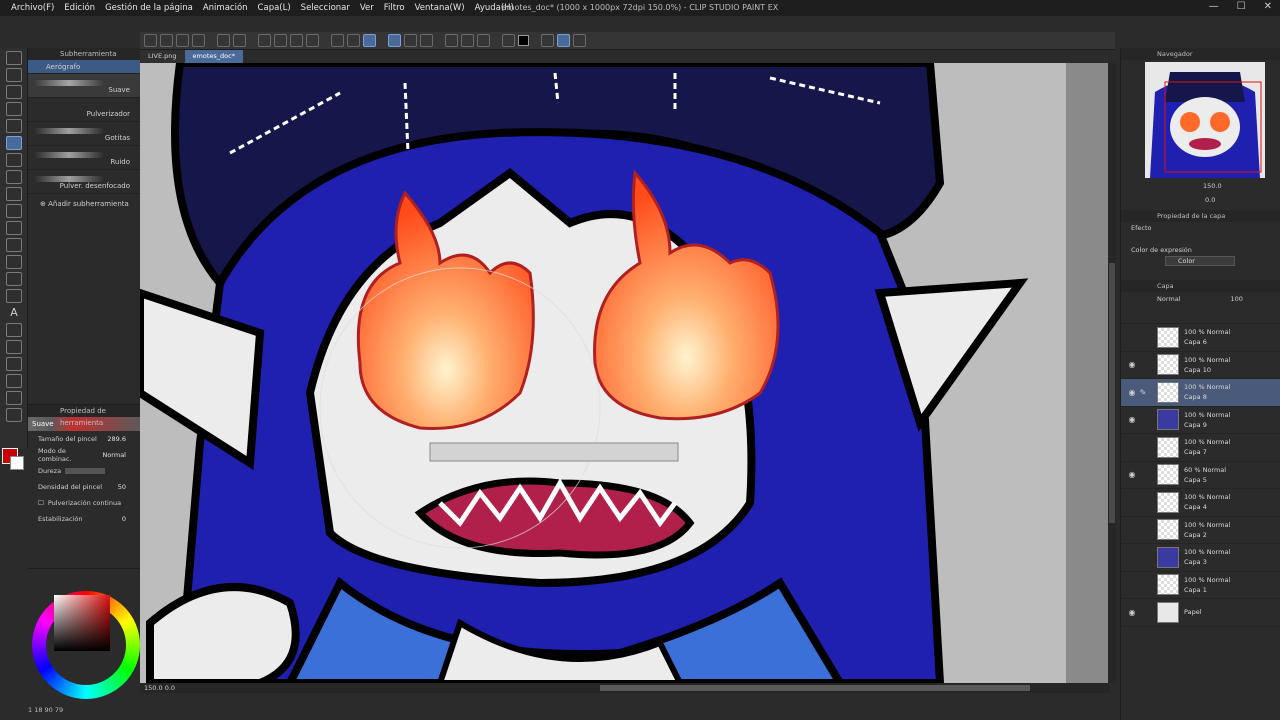  What do you see at coordinates (369, 40) in the screenshot?
I see `show-selection-icon` at bounding box center [369, 40].